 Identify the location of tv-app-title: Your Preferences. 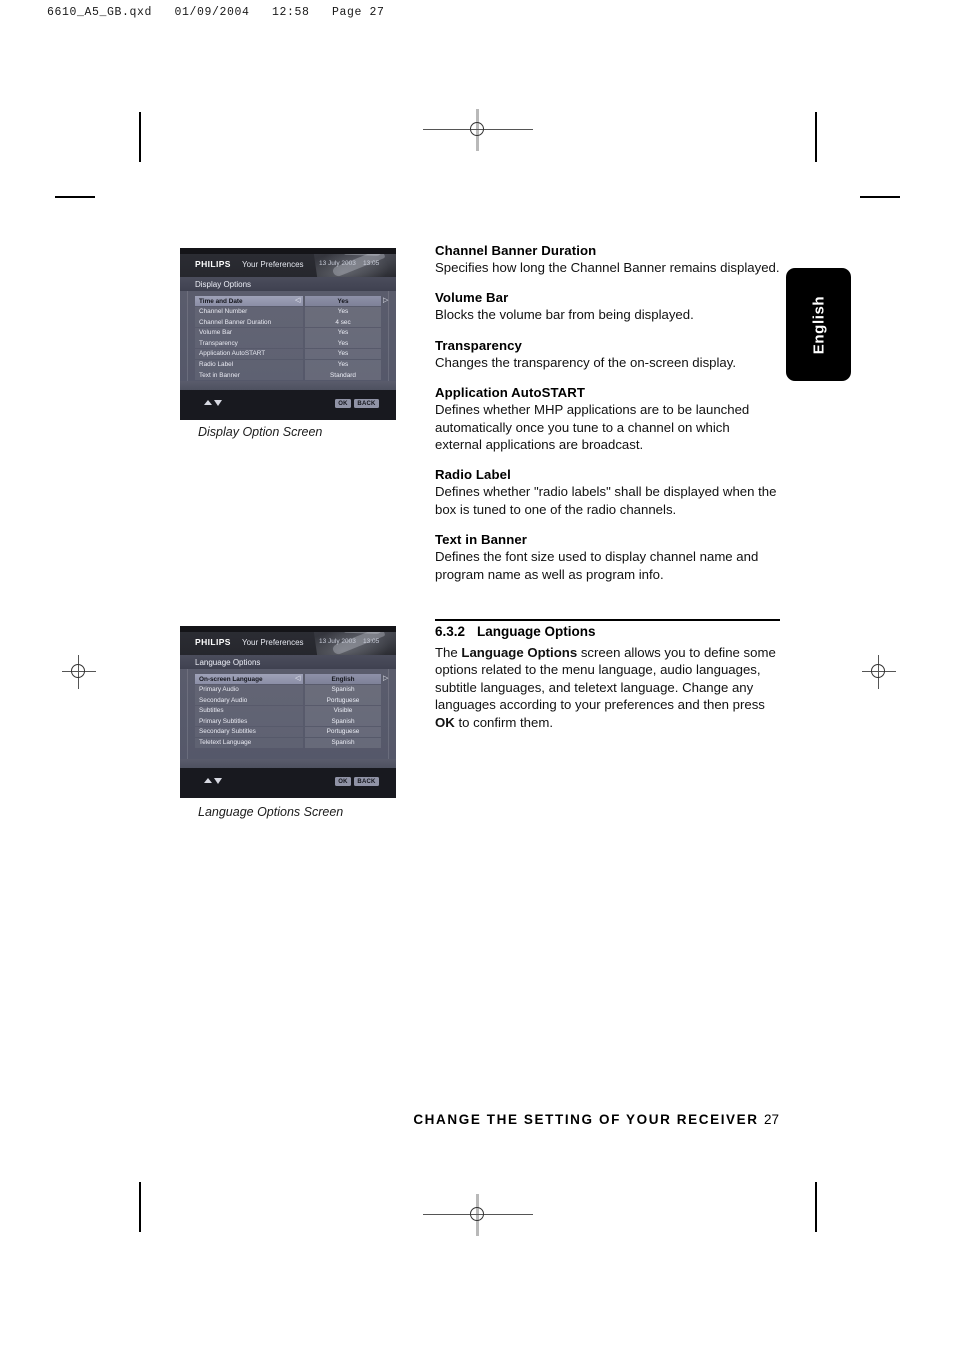
(273, 264).